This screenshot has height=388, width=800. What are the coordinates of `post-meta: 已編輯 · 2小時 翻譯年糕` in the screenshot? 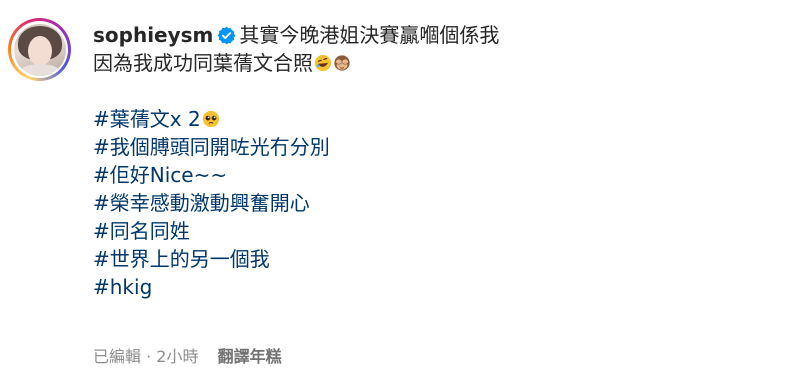 It's located at (187, 357).